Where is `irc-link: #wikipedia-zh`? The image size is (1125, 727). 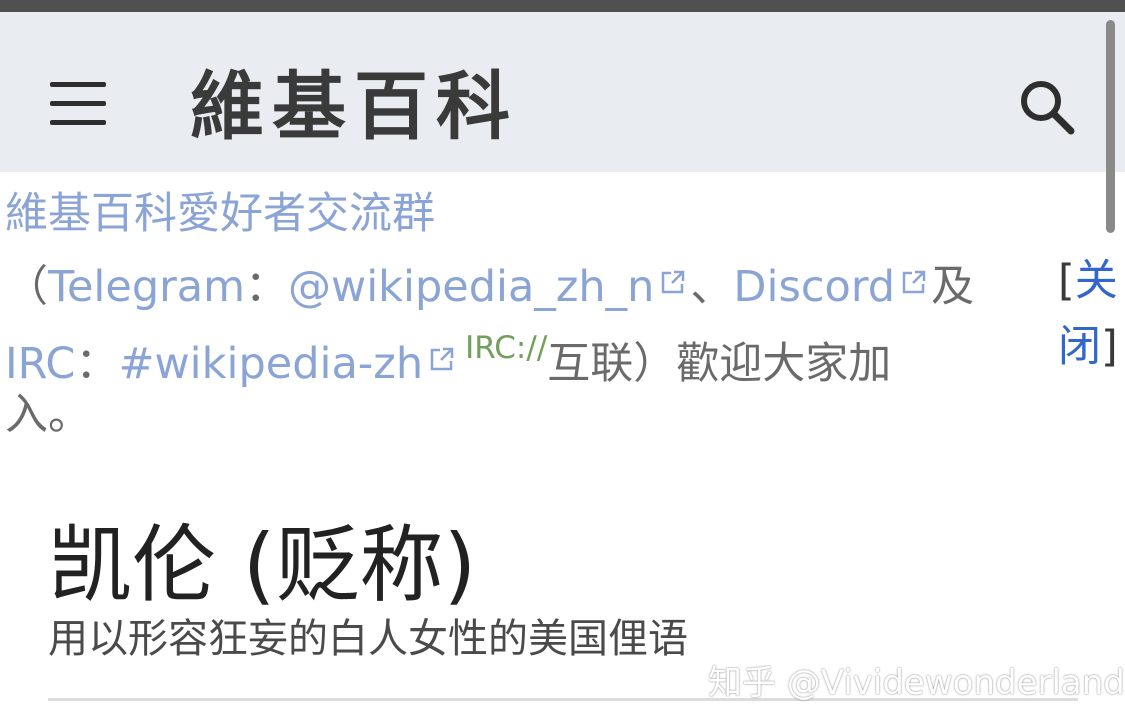
irc-link: #wikipedia-zh is located at coordinates (270, 364).